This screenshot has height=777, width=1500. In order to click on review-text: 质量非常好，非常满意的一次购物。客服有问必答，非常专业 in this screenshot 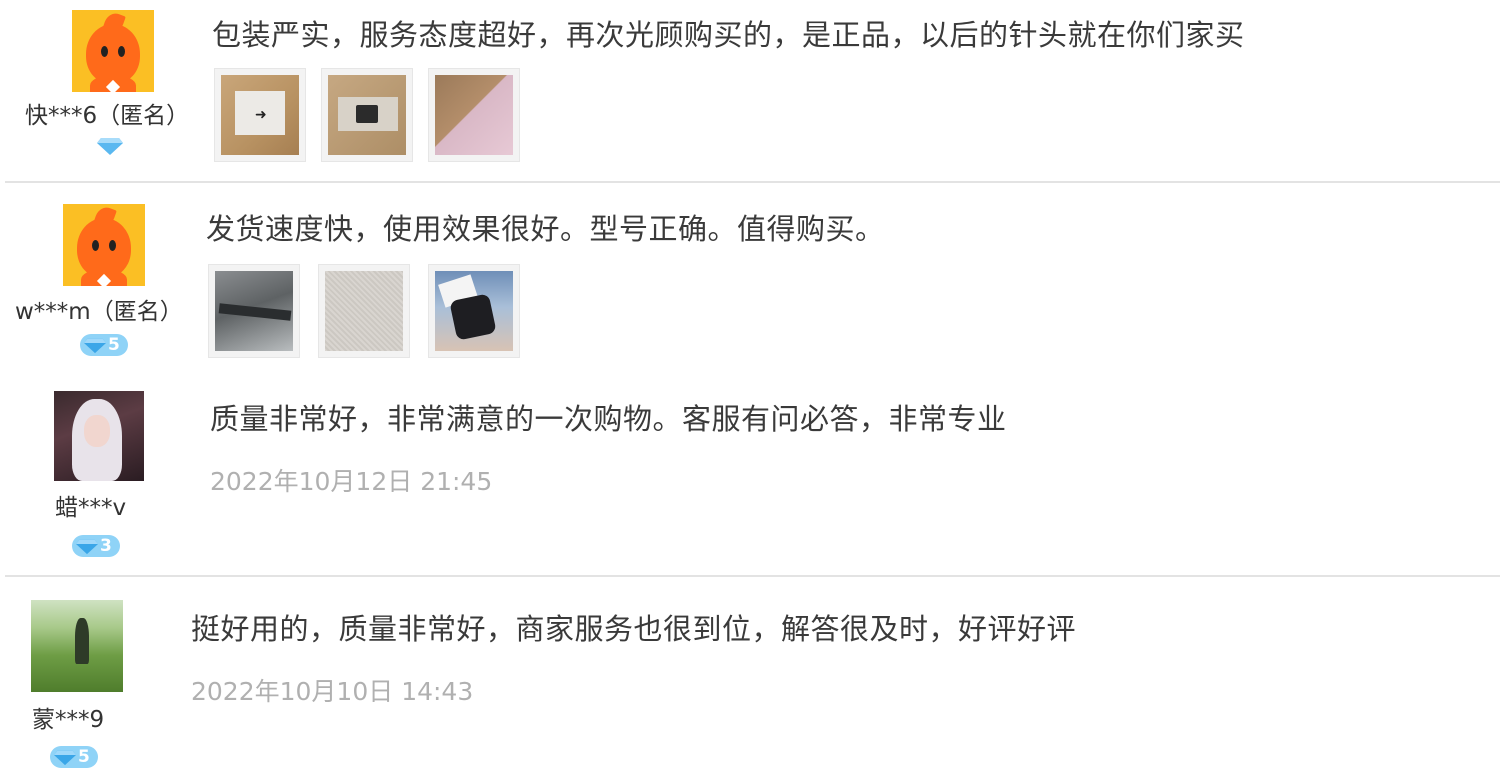, I will do `click(608, 419)`.